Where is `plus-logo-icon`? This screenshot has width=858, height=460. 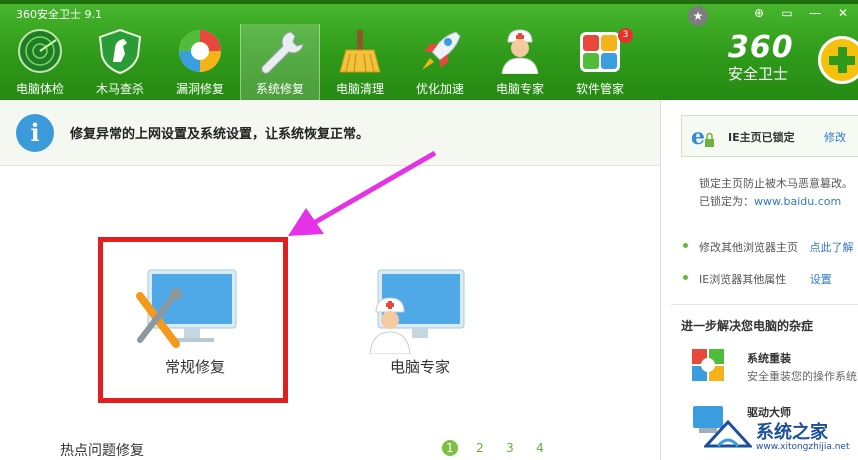
plus-logo-icon is located at coordinates (838, 60).